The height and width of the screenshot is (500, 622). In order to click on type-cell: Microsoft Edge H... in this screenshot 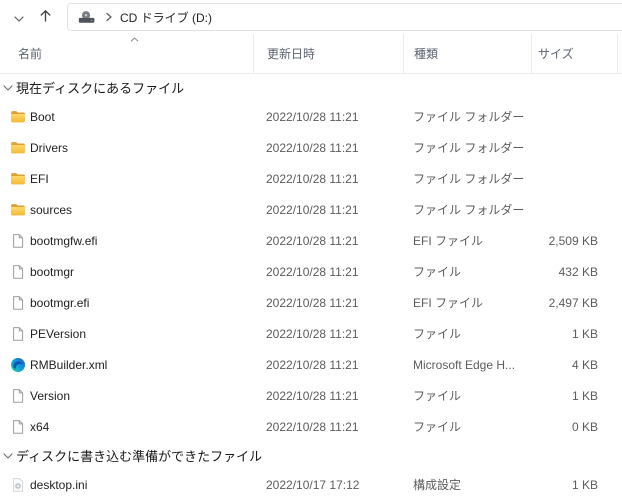, I will do `click(464, 364)`.